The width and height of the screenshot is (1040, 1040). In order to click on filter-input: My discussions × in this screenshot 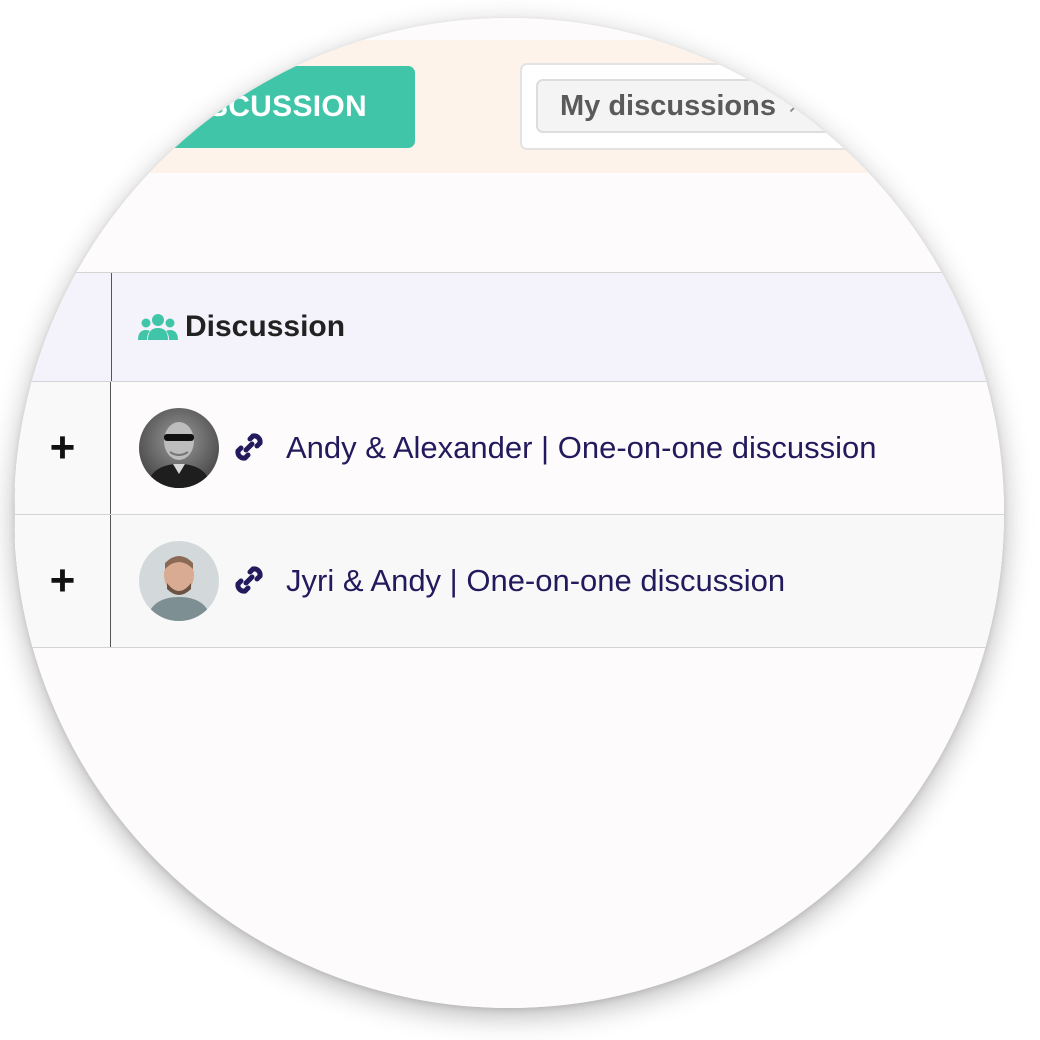, I will do `click(720, 106)`.